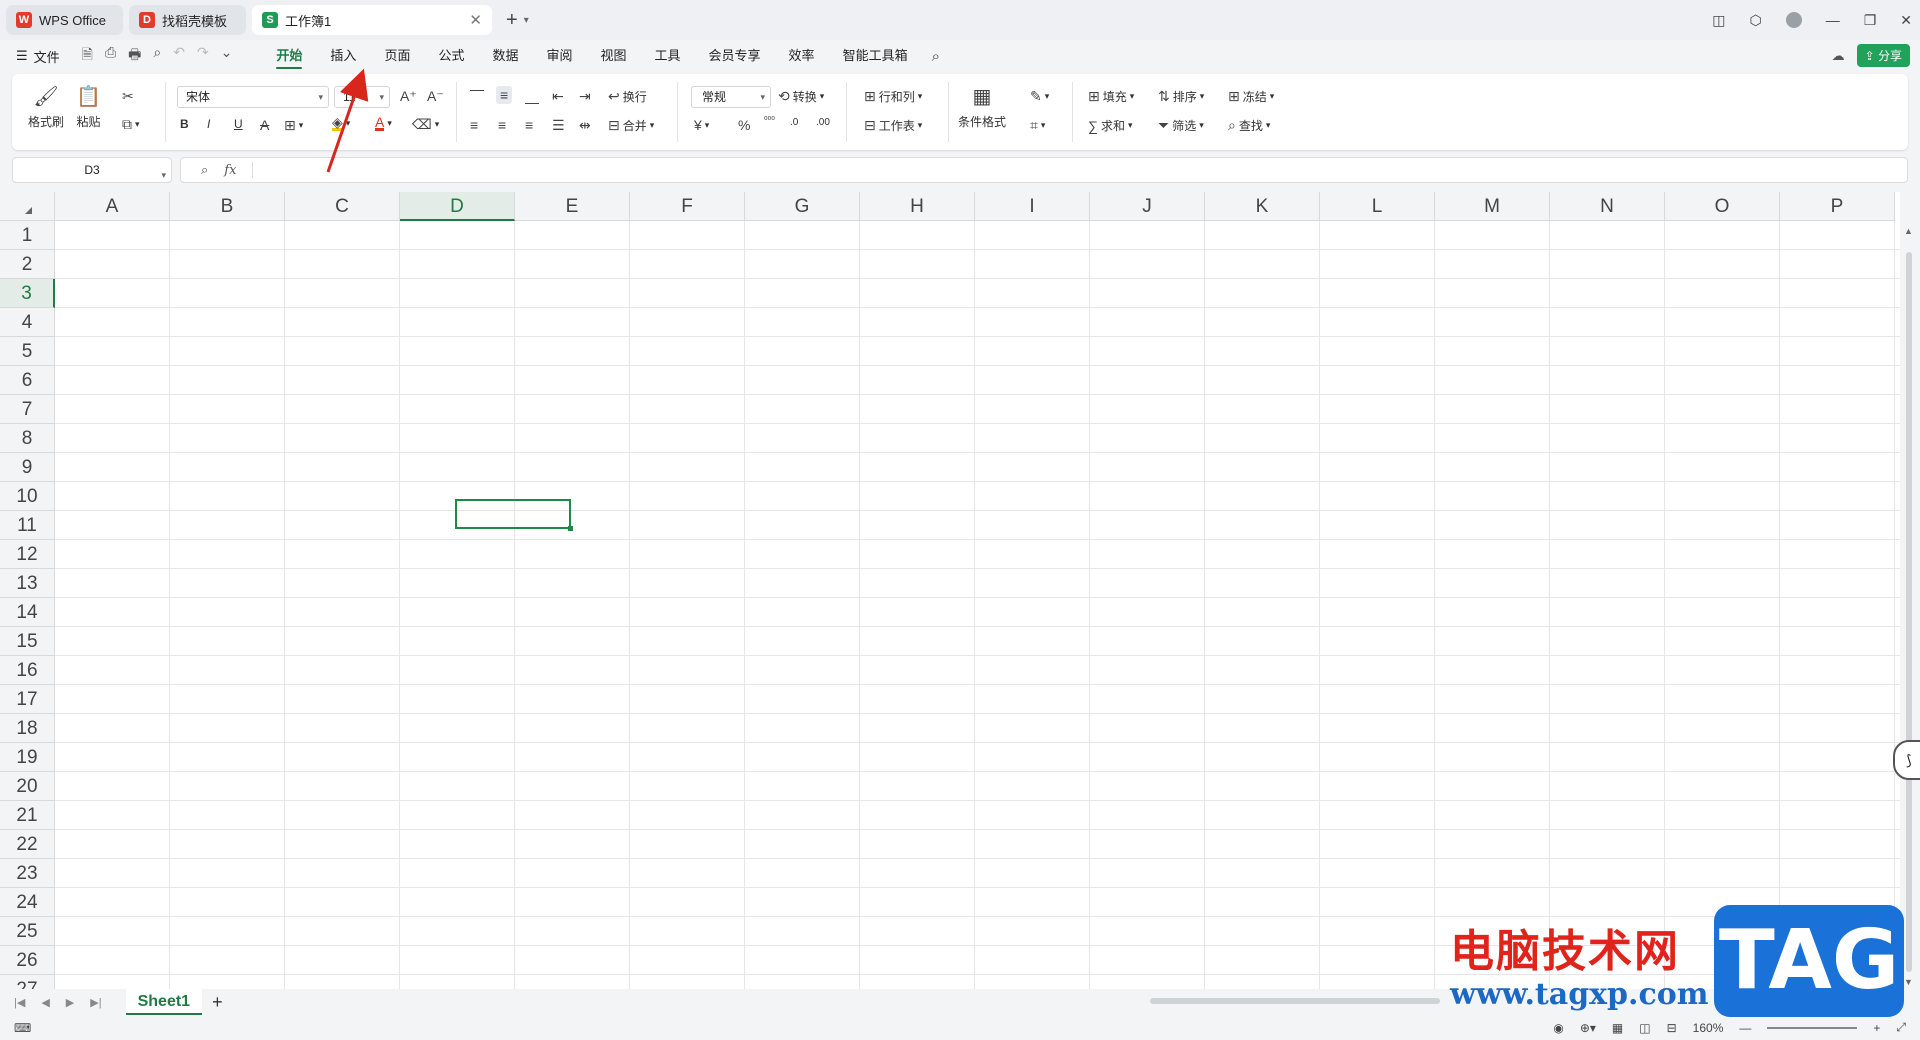 This screenshot has width=1920, height=1040. I want to click on bold-button: B, so click(184, 124).